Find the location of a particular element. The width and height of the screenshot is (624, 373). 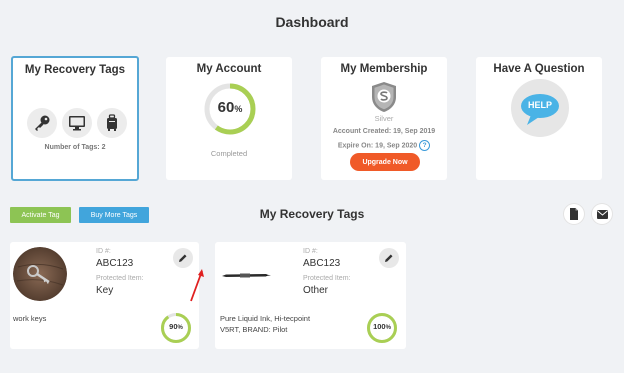

key-icon is located at coordinates (42, 123).